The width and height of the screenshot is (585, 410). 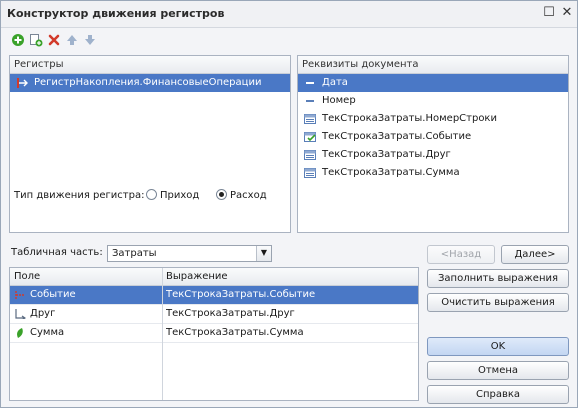 I want to click on accumulation-register-icon, so click(x=22, y=83).